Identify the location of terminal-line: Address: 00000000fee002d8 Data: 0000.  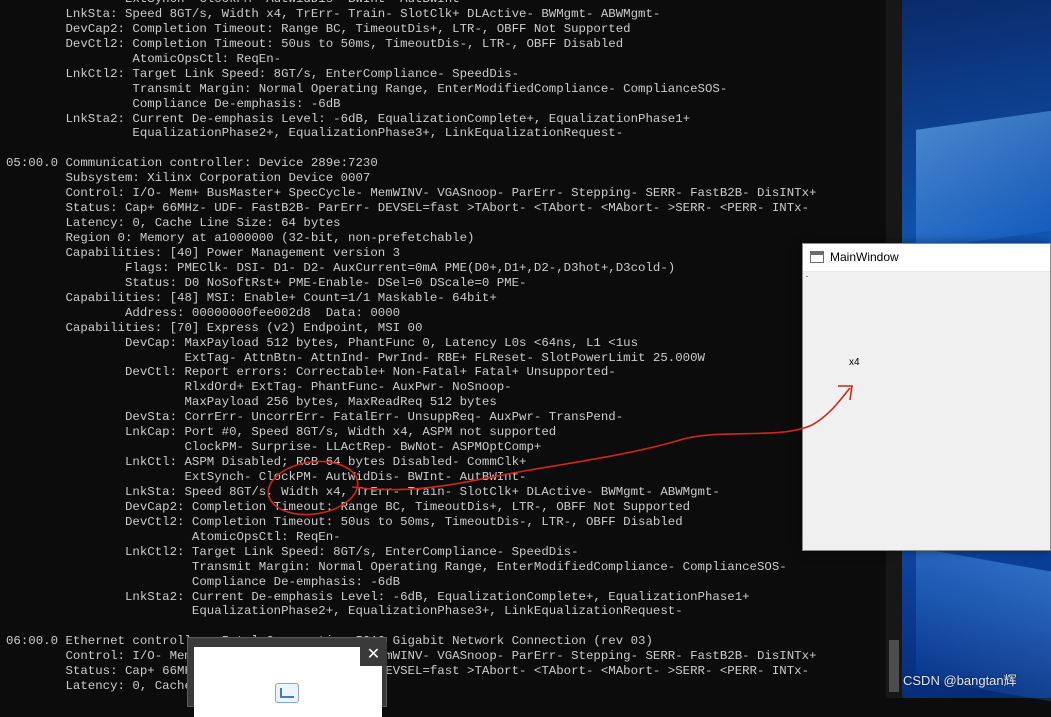
(203, 312).